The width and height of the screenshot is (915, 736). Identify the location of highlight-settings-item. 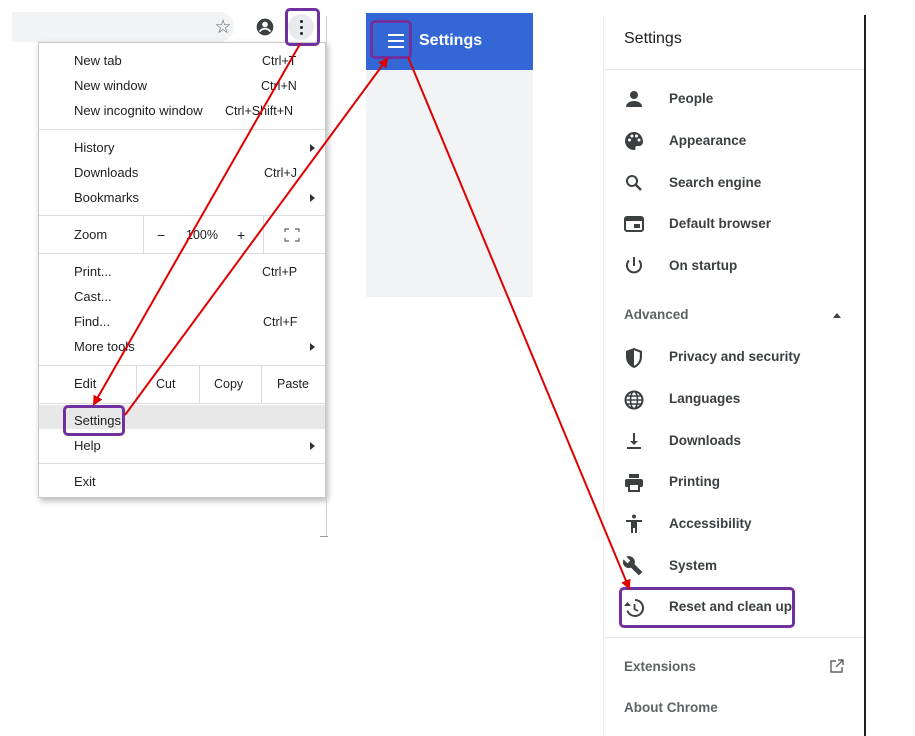
(94, 420).